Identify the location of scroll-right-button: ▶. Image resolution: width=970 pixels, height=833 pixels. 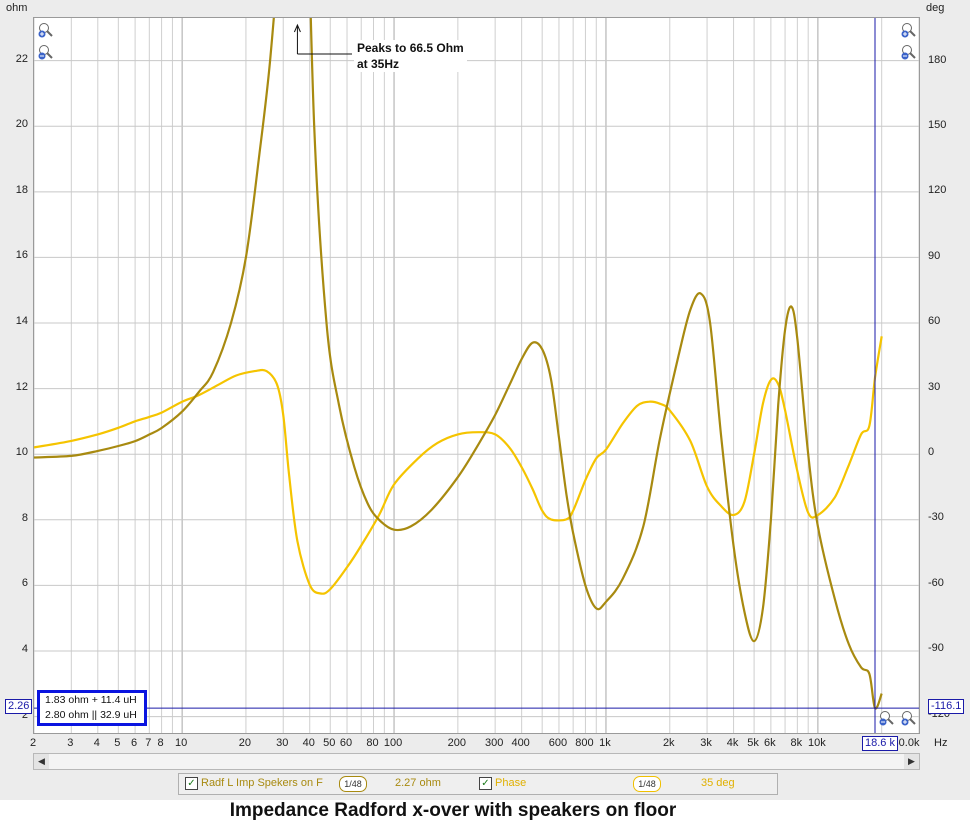
(911, 761).